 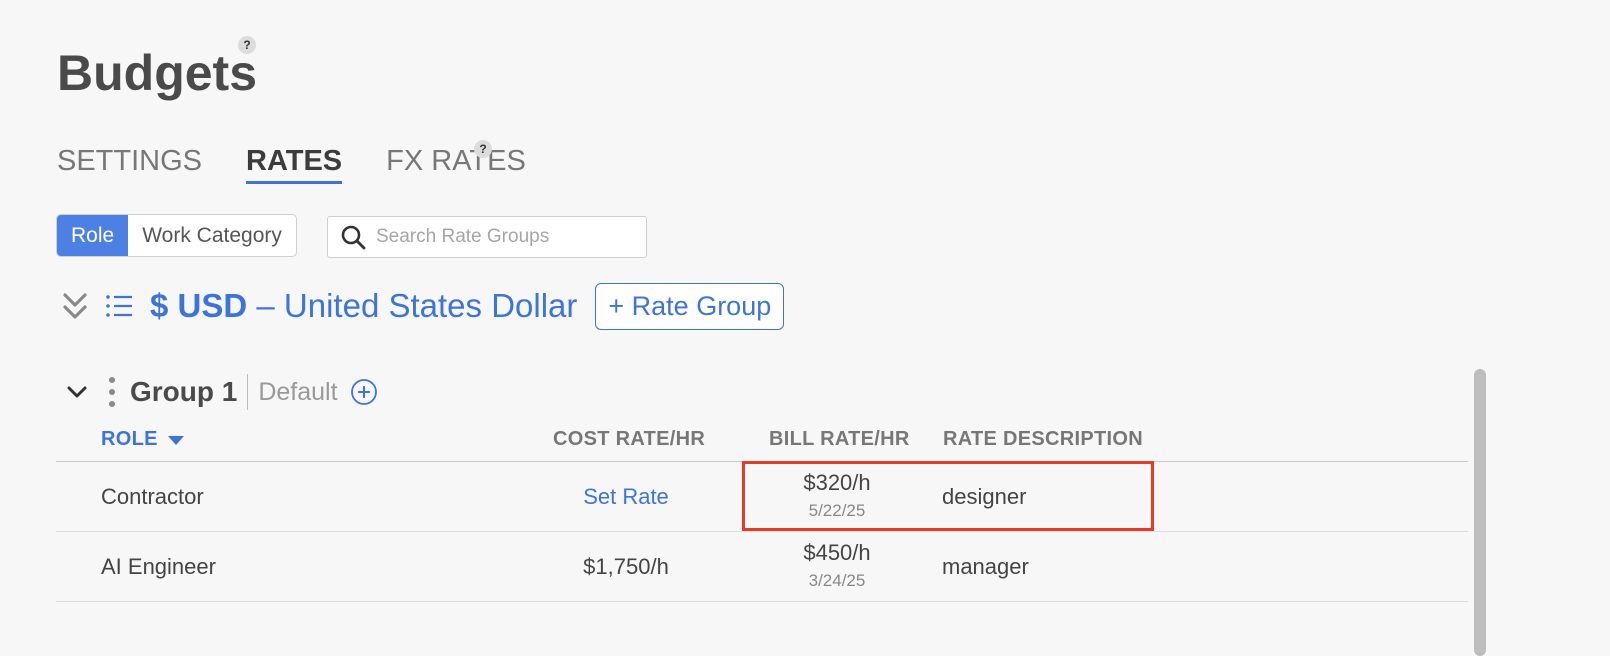 I want to click on currency-code: $ USD, so click(x=199, y=305).